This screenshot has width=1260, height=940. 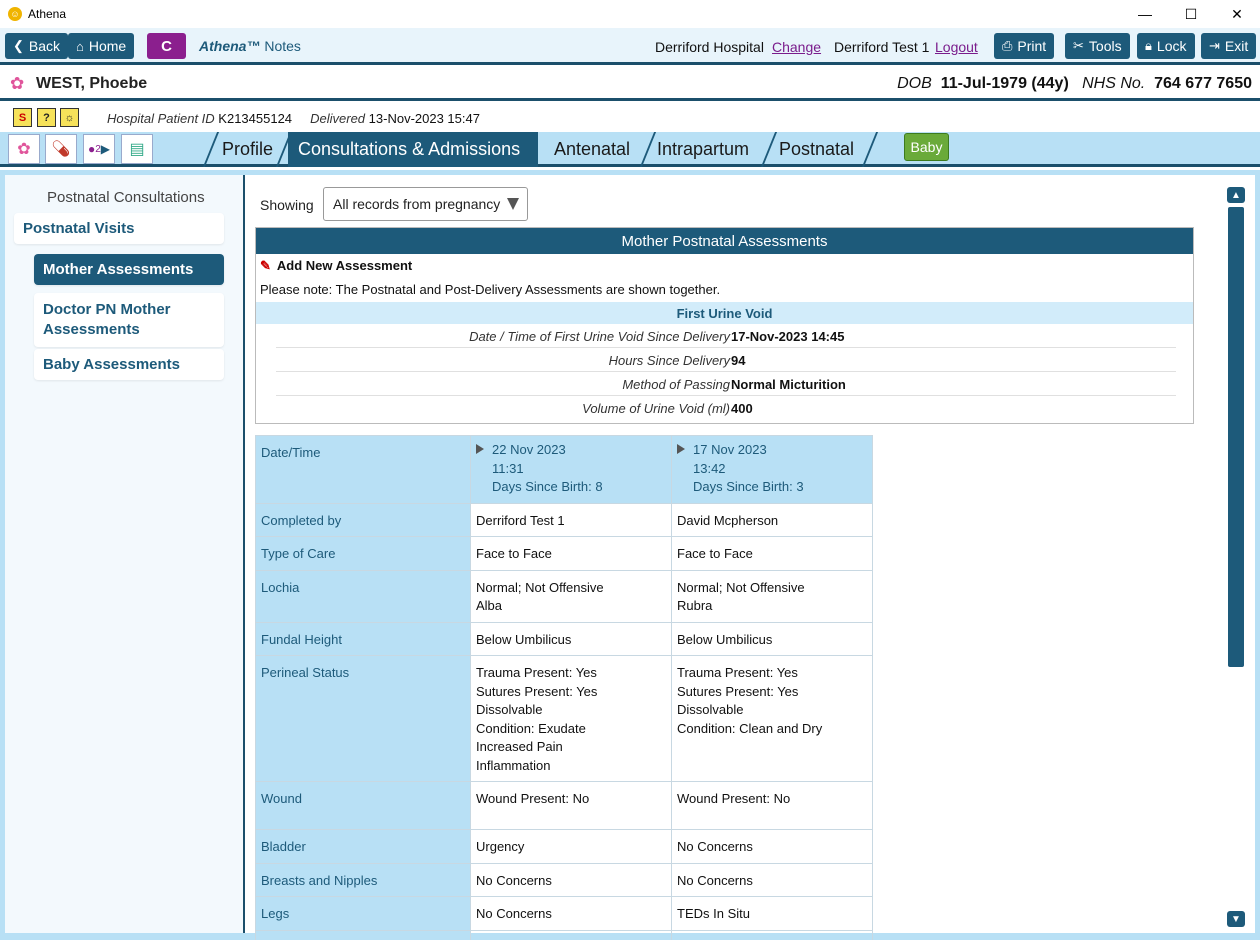 What do you see at coordinates (265, 265) in the screenshot?
I see `pencil-icon: ✎` at bounding box center [265, 265].